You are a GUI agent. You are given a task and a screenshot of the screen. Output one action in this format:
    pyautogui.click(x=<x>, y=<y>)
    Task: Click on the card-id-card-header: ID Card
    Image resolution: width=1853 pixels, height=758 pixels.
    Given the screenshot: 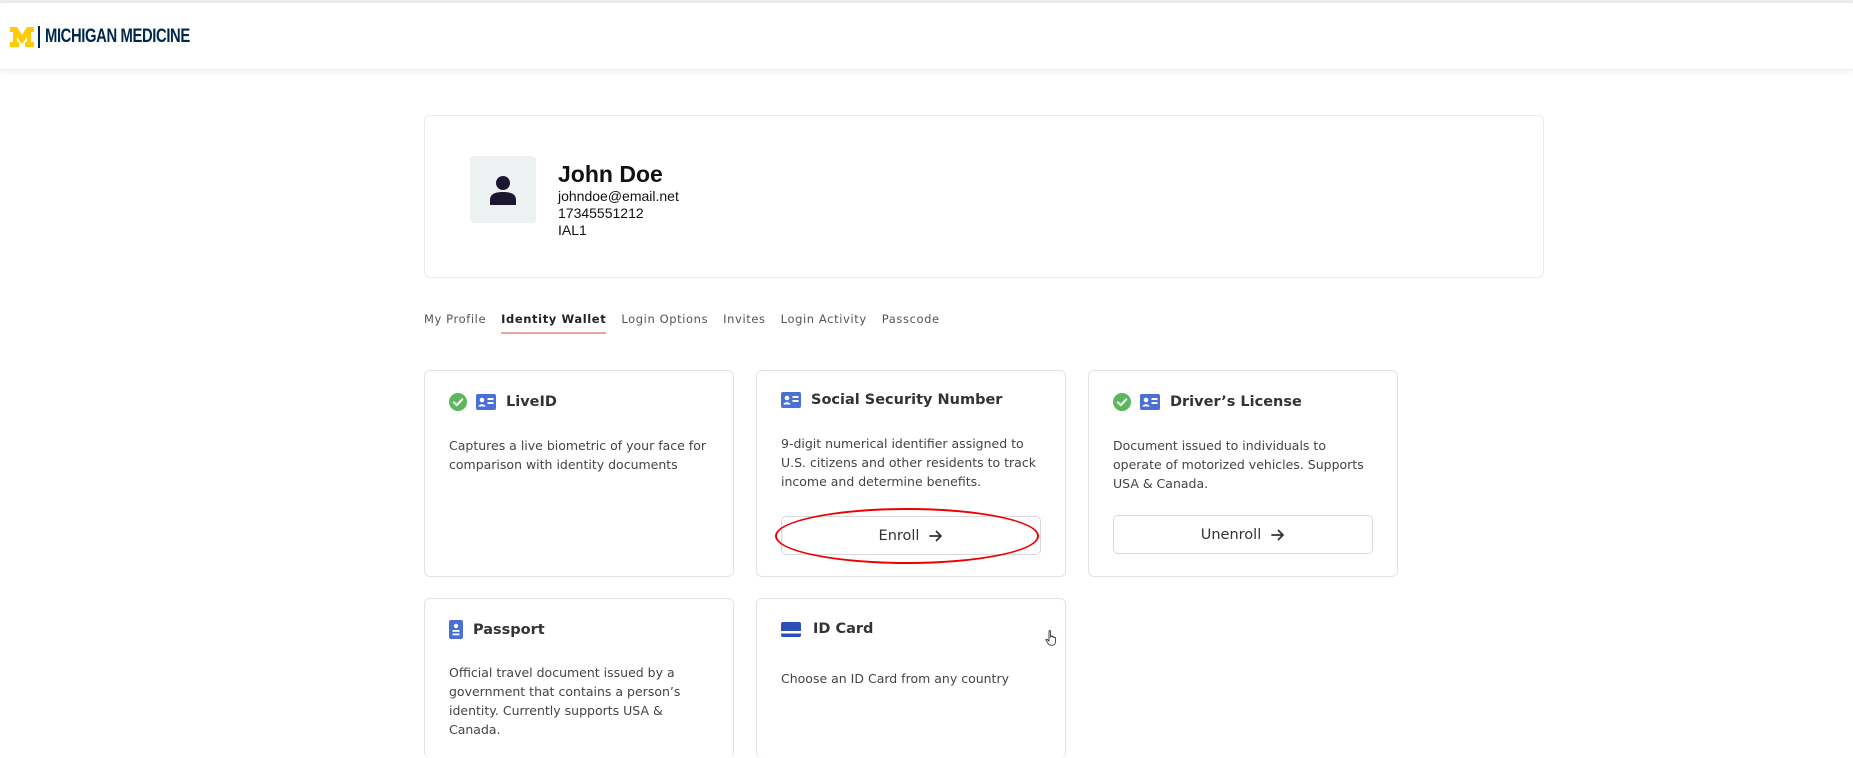 What is the action you would take?
    pyautogui.click(x=827, y=629)
    